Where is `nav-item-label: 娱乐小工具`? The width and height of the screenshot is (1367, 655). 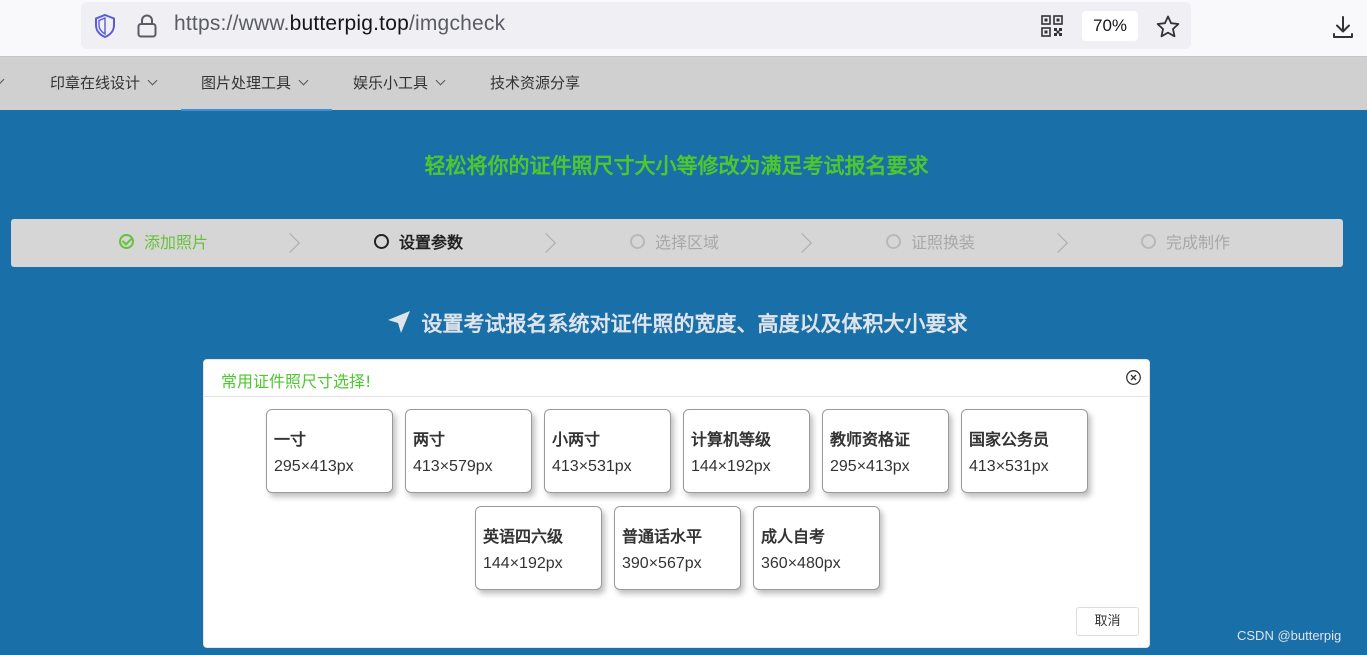 nav-item-label: 娱乐小工具 is located at coordinates (391, 83).